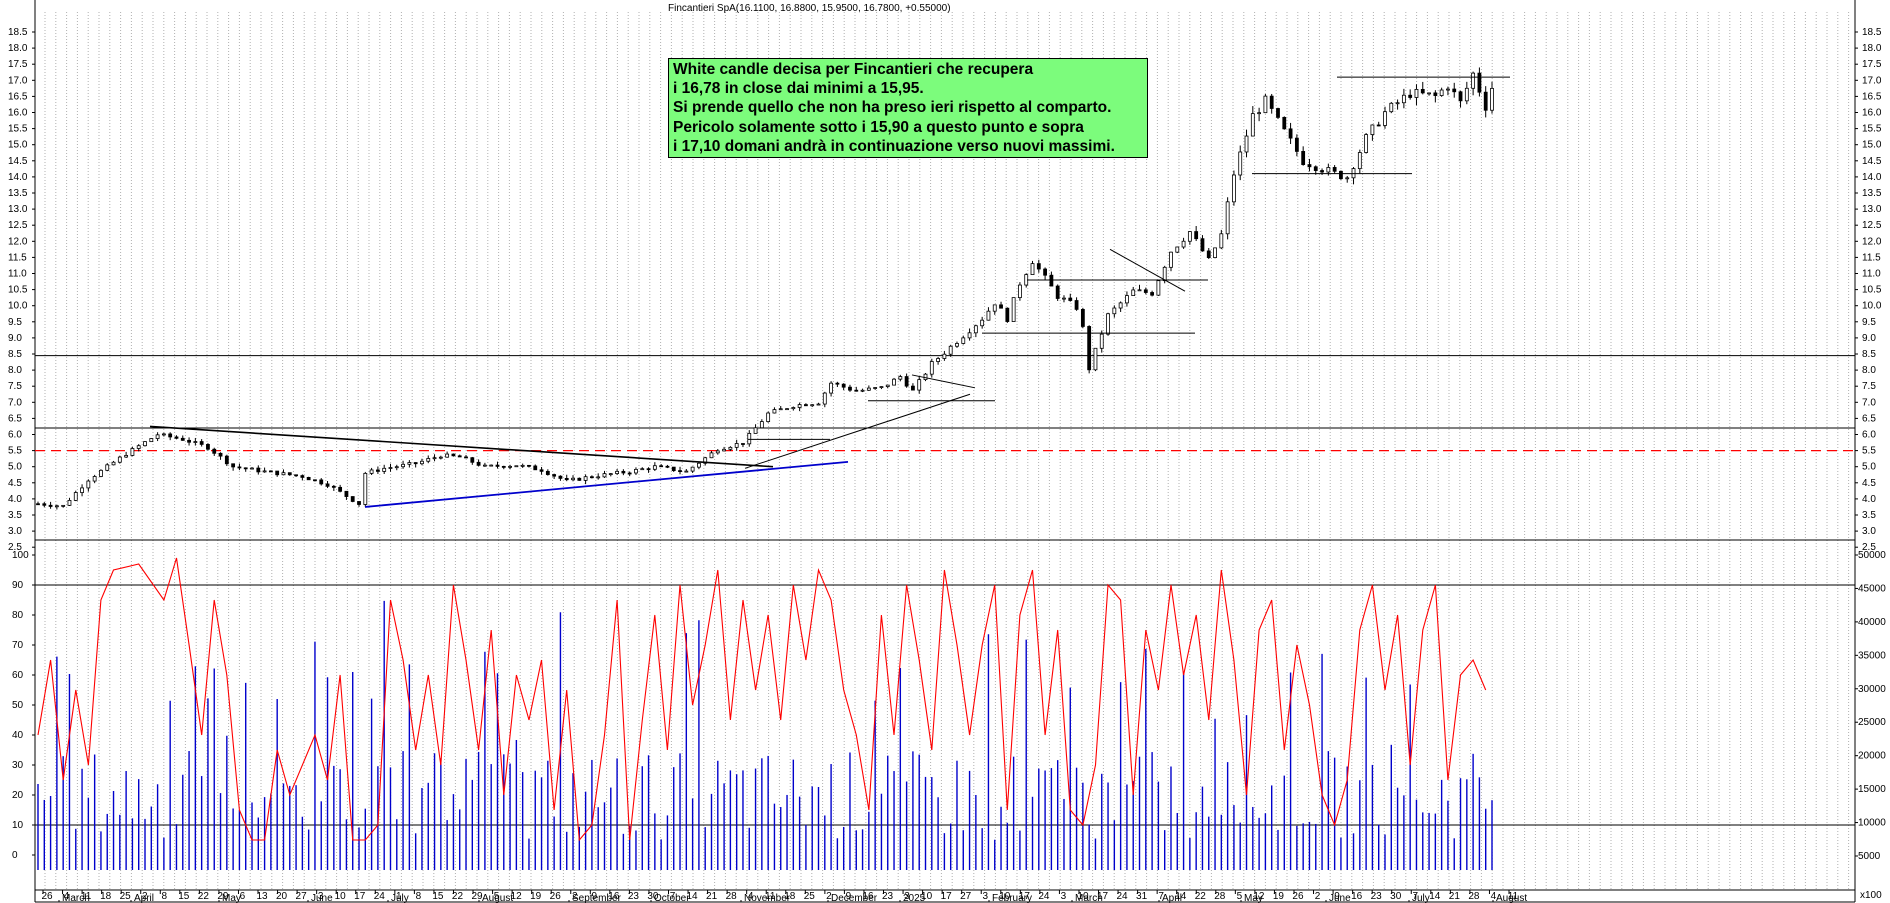 Image resolution: width=1890 pixels, height=903 pixels. Describe the element at coordinates (18, 129) in the screenshot. I see `price-tick-left: 15.5` at that location.